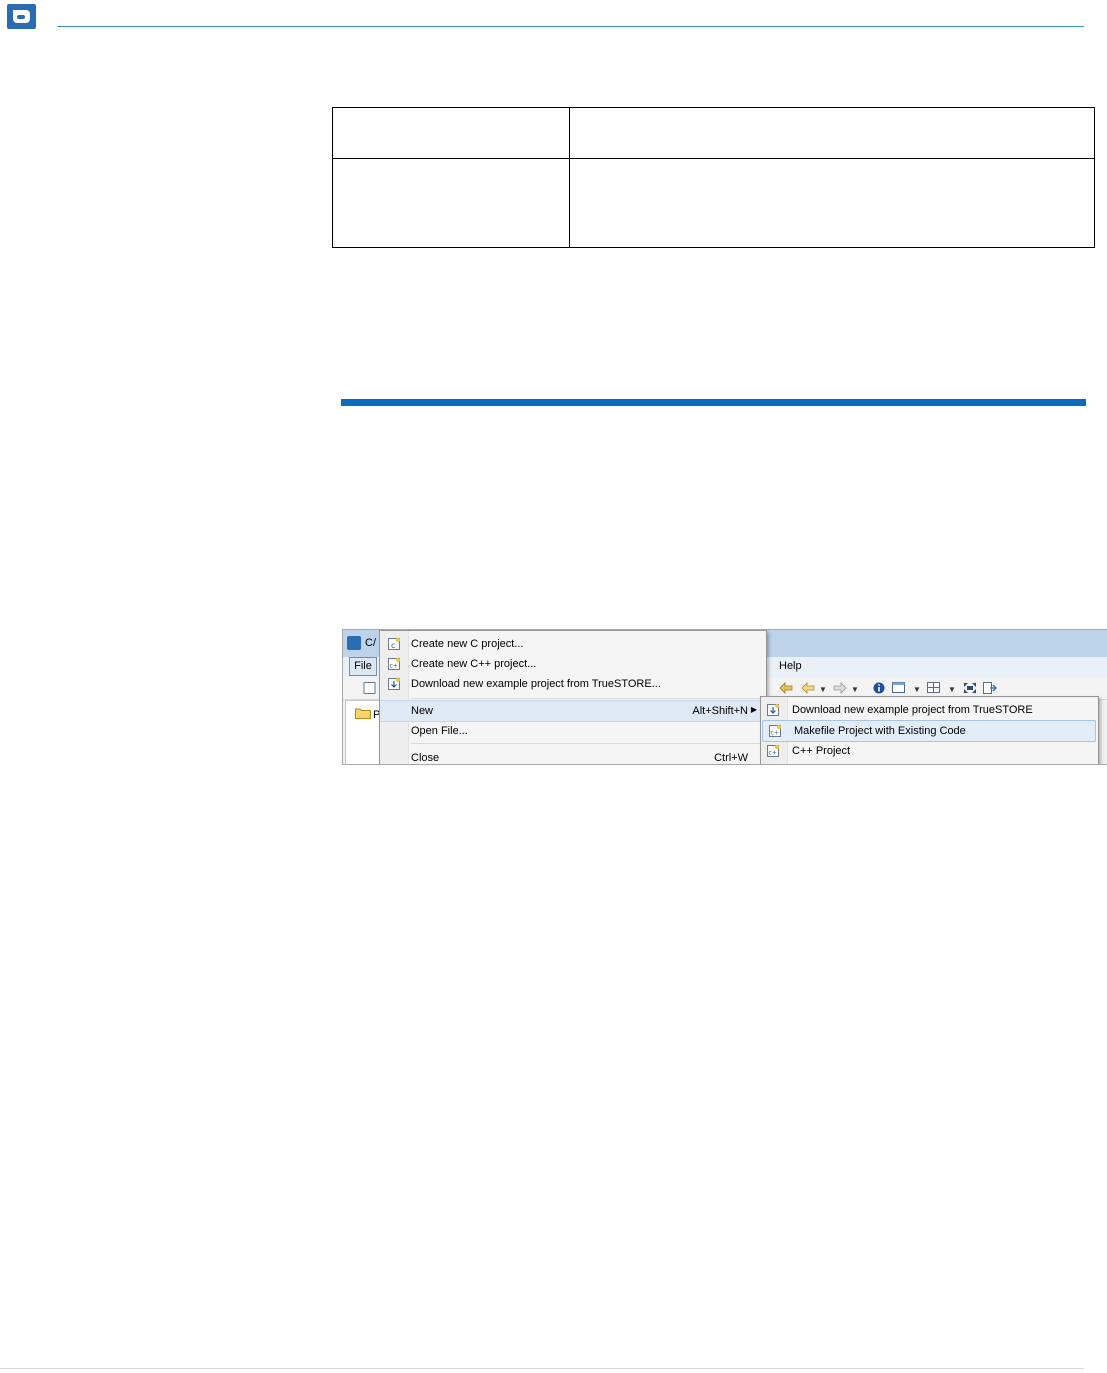 The image size is (1107, 1373). Describe the element at coordinates (354, 643) in the screenshot. I see `app-icon` at that location.